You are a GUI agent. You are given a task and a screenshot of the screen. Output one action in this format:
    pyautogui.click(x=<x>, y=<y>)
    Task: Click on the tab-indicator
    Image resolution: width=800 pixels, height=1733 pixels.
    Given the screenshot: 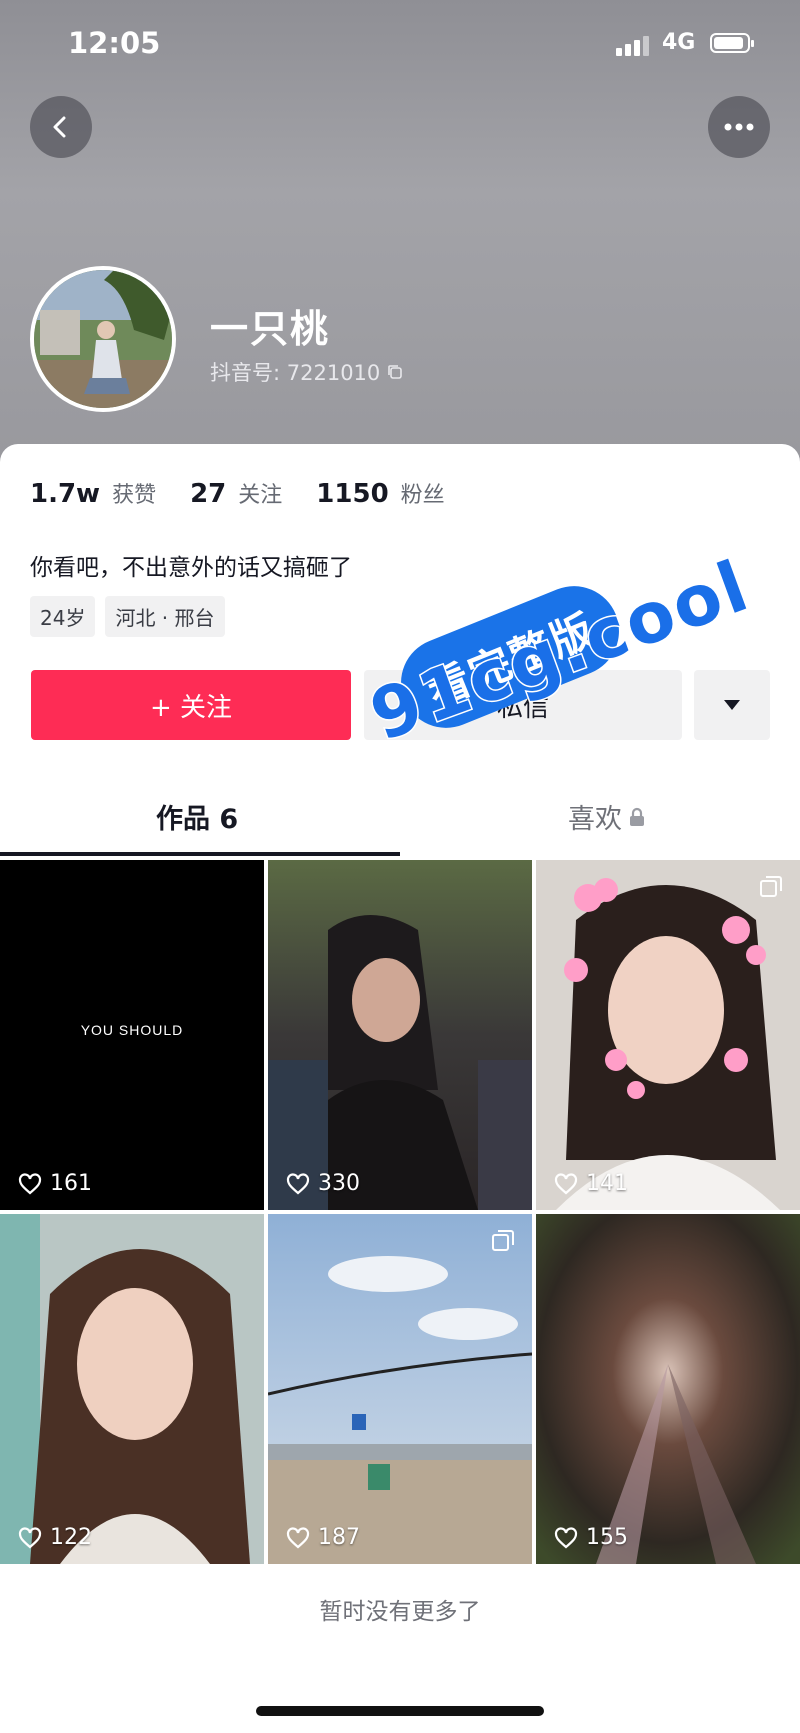 What is the action you would take?
    pyautogui.click(x=200, y=854)
    